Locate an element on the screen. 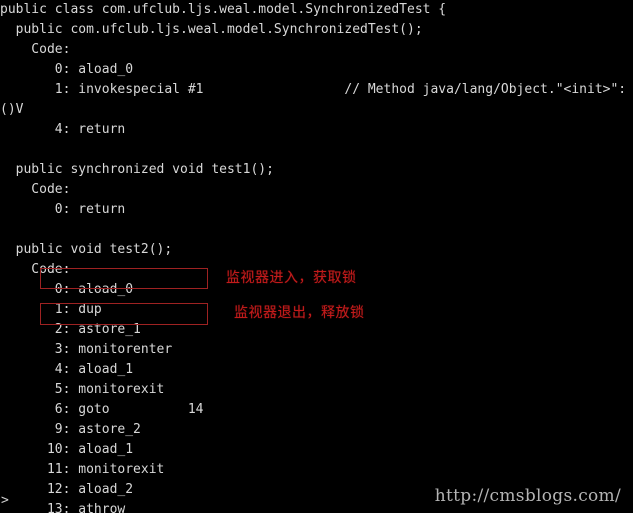 The height and width of the screenshot is (513, 633). watermark: http://cmsblogs.com/ is located at coordinates (527, 496).